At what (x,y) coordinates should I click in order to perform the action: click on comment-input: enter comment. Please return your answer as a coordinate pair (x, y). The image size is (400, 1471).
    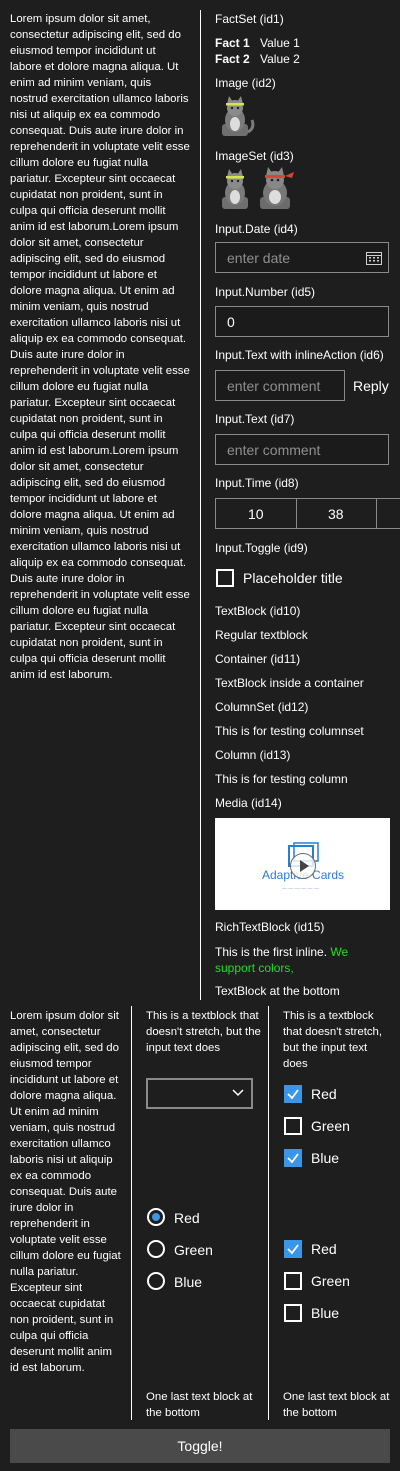
    Looking at the image, I should click on (302, 449).